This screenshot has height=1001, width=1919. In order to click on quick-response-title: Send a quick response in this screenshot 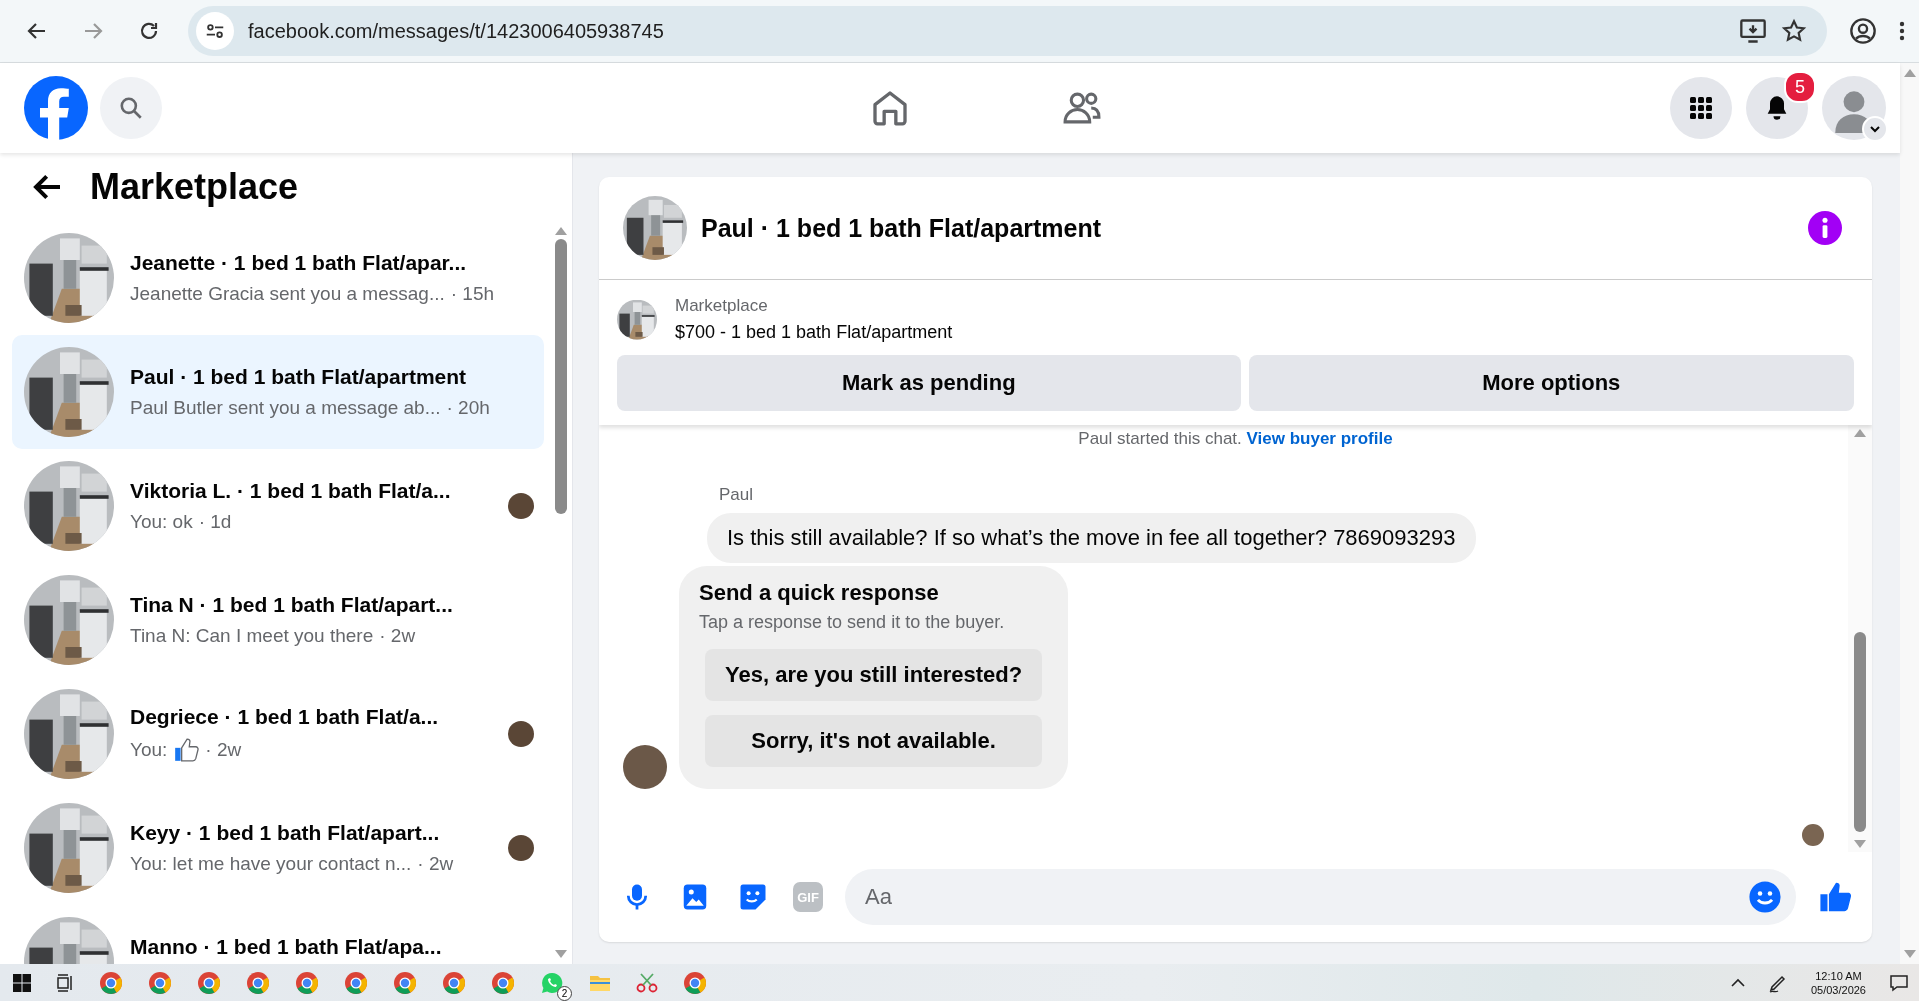, I will do `click(819, 593)`.